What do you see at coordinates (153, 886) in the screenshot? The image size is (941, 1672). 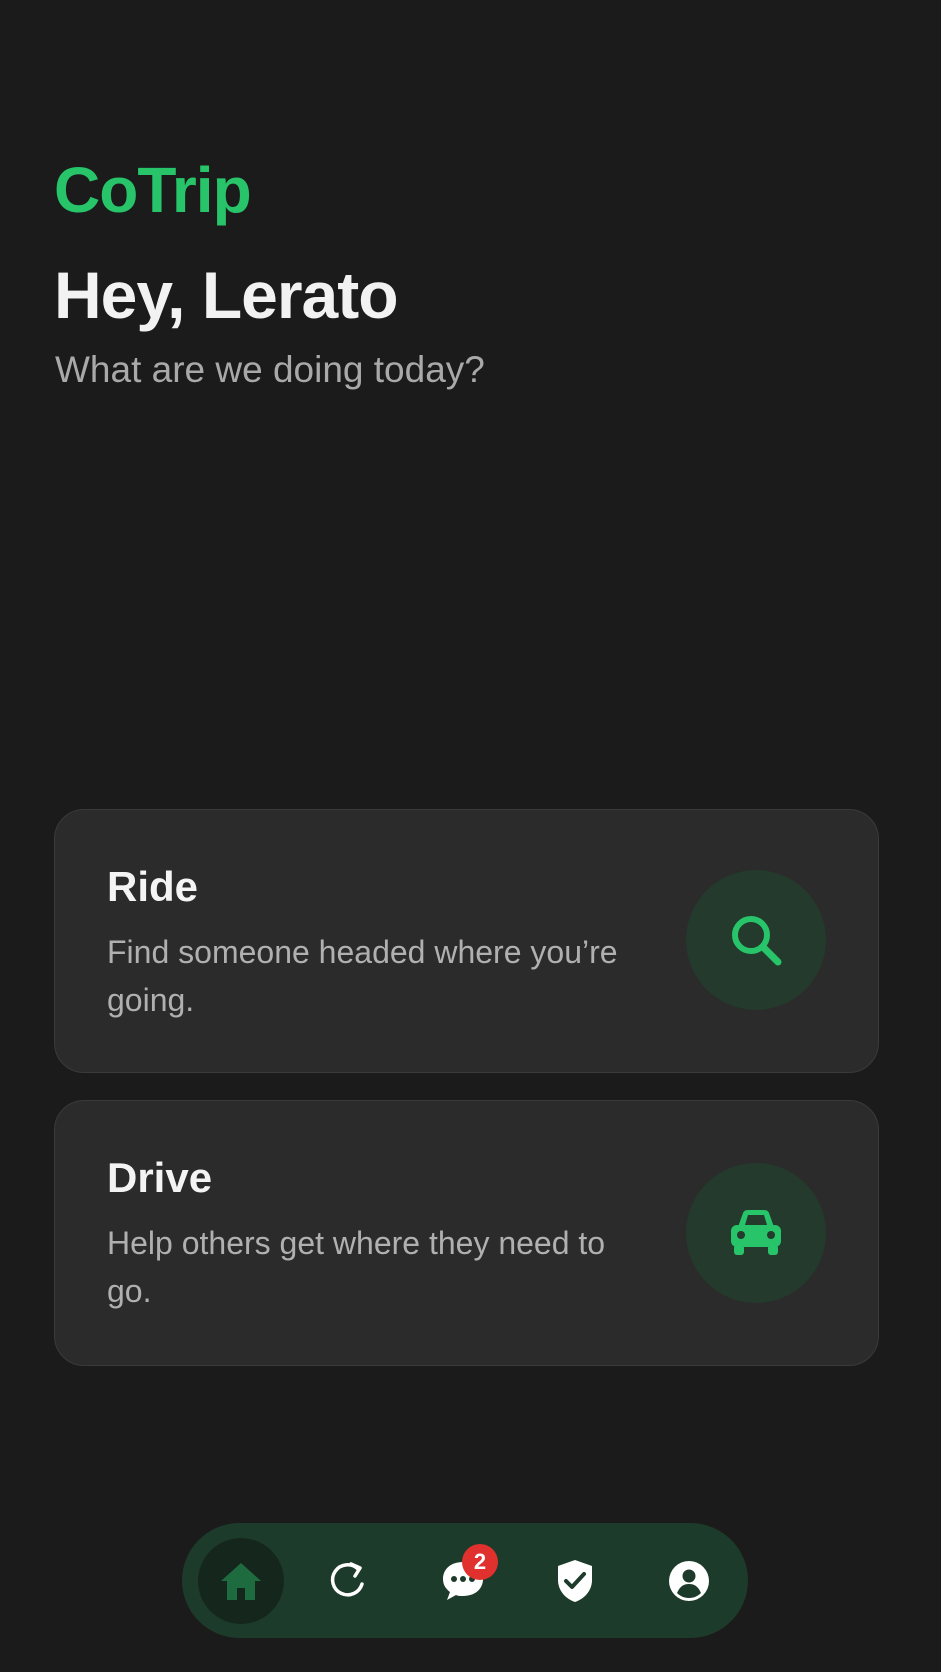 I see `ride-card-title: Ride` at bounding box center [153, 886].